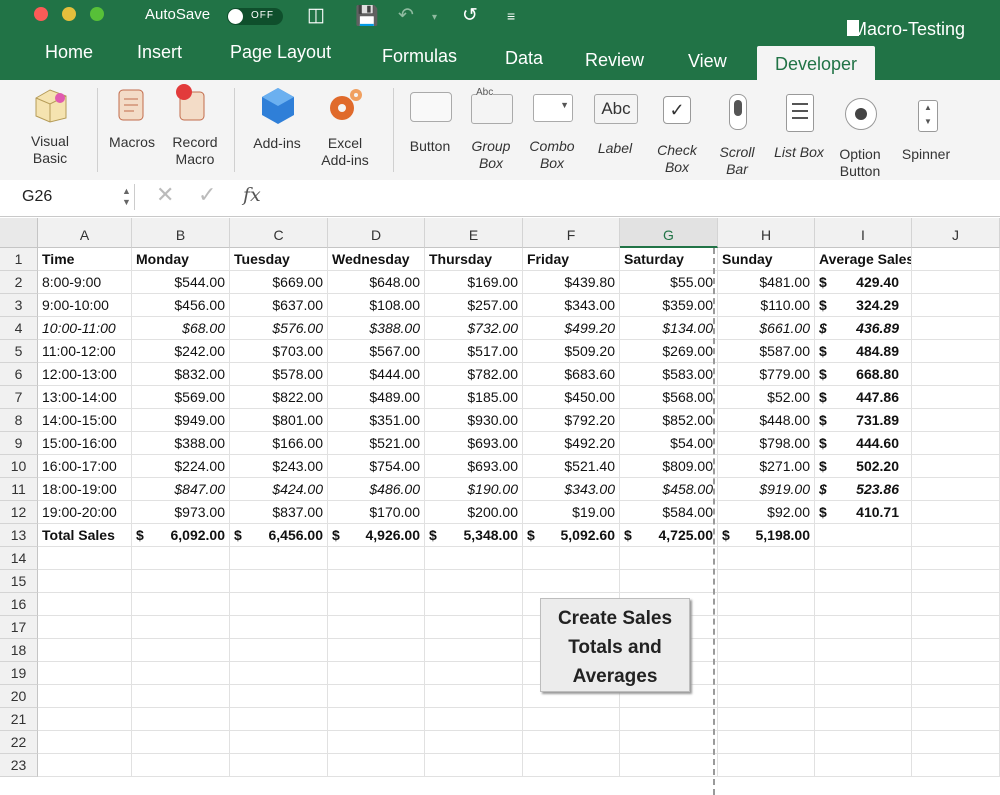  I want to click on cell-c20, so click(279, 696).